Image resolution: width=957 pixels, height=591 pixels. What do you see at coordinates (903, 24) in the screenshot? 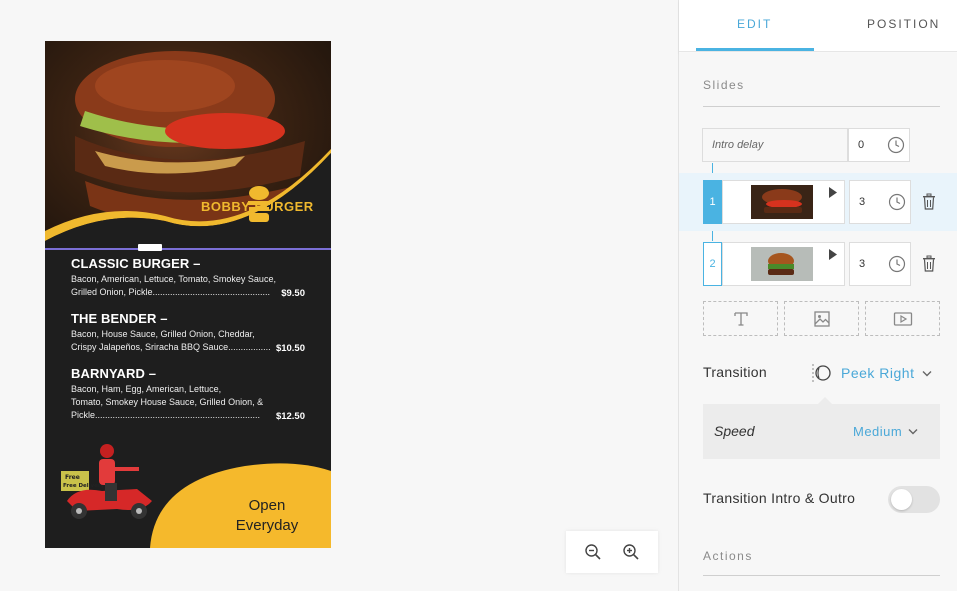
I see `tab-position: POSITION` at bounding box center [903, 24].